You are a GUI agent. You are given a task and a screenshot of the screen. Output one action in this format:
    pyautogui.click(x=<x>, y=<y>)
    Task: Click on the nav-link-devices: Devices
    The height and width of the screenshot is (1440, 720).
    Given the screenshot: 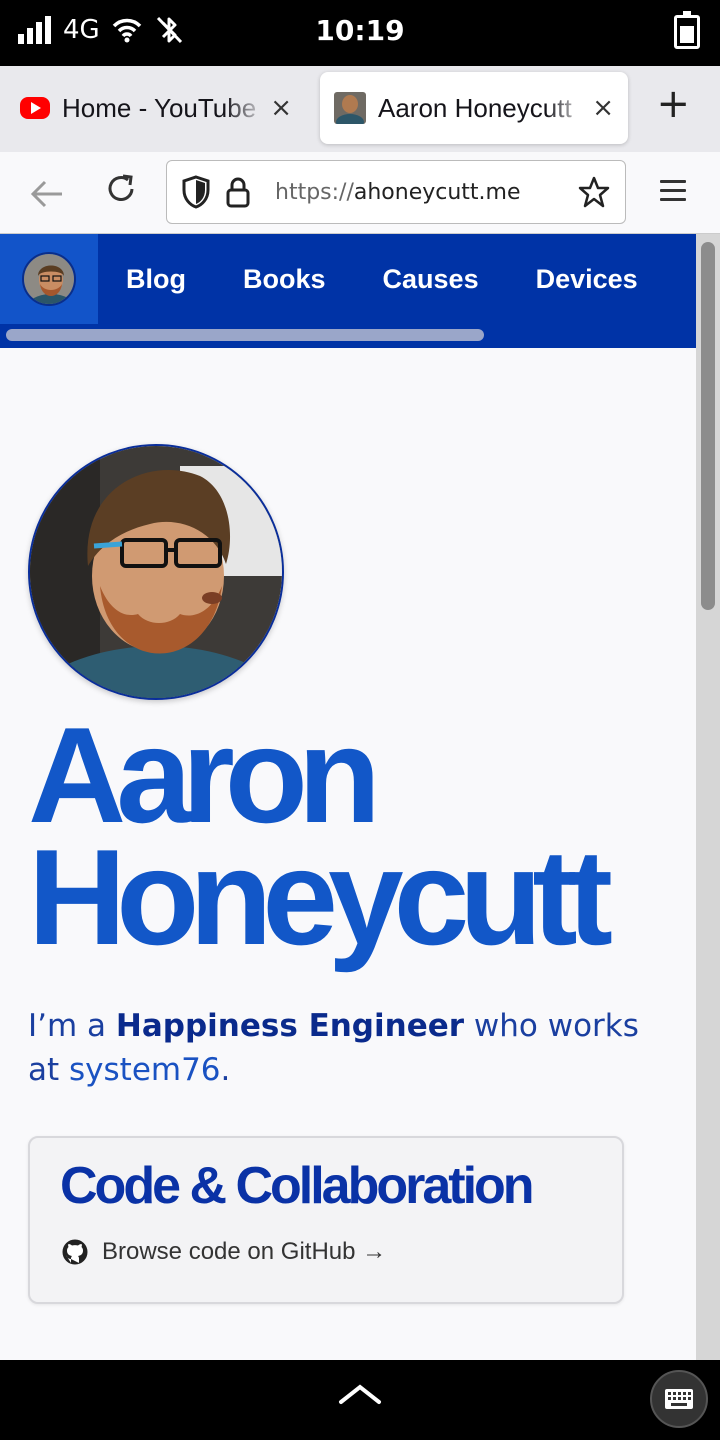 What is the action you would take?
    pyautogui.click(x=587, y=279)
    